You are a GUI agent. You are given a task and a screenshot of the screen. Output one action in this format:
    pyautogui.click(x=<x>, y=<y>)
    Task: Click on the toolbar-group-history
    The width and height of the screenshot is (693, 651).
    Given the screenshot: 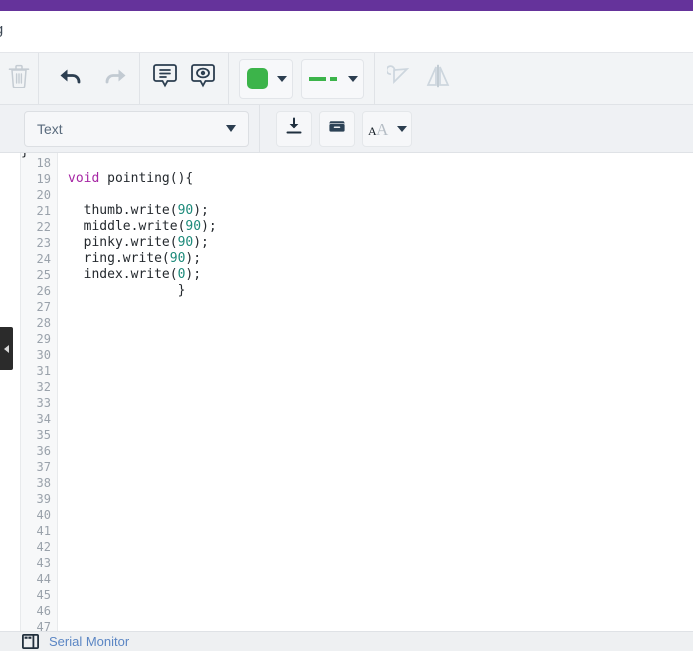 What is the action you would take?
    pyautogui.click(x=89, y=78)
    